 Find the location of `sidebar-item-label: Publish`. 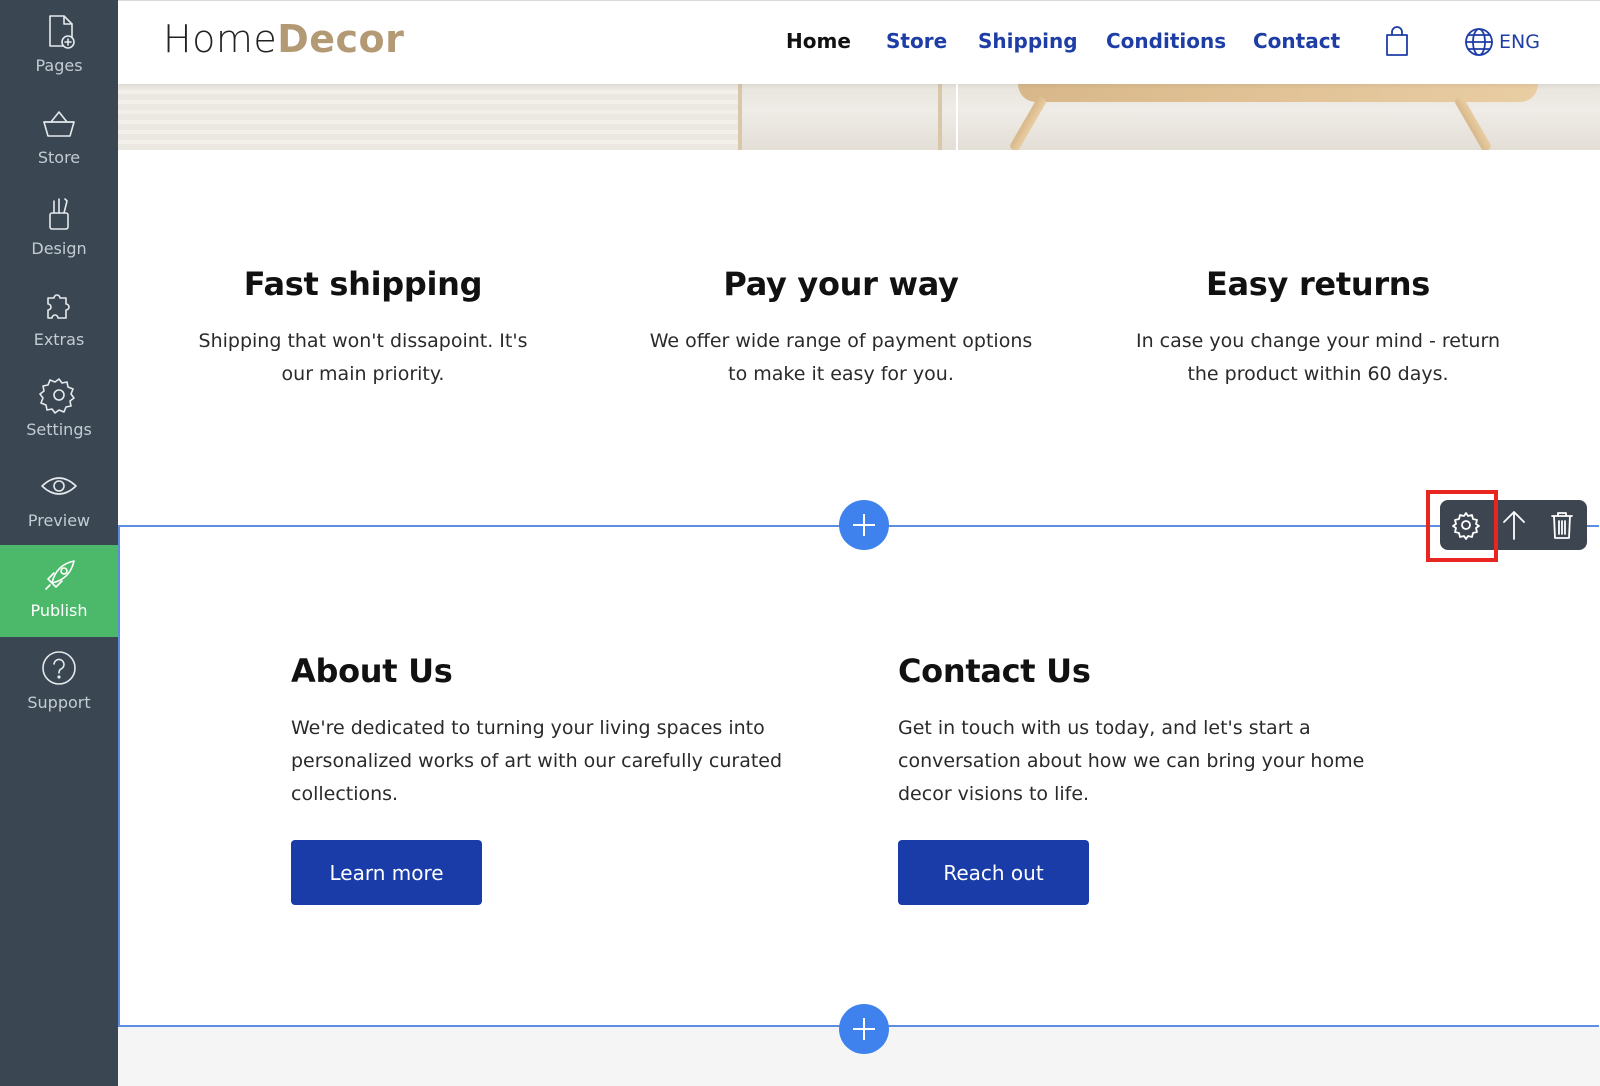

sidebar-item-label: Publish is located at coordinates (59, 610).